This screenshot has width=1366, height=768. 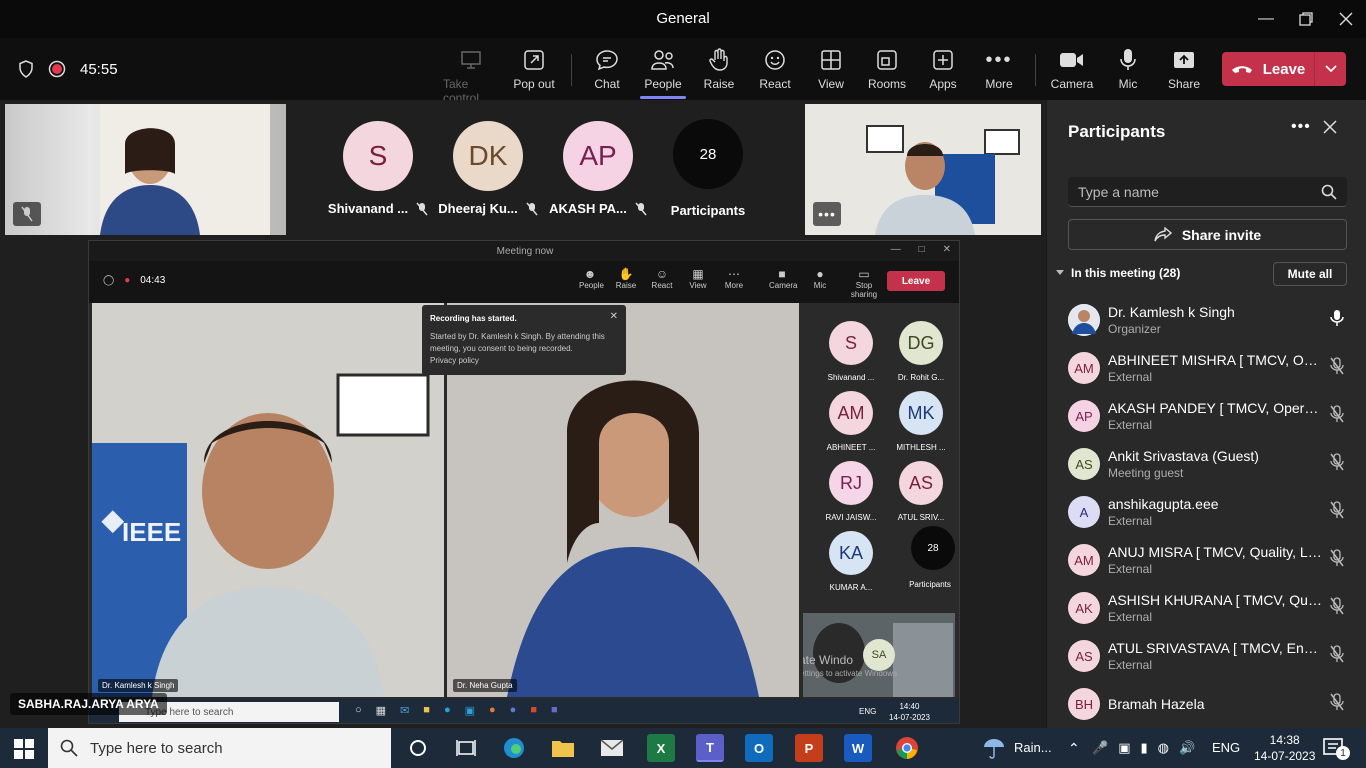 I want to click on avatar: DG, so click(x=921, y=343).